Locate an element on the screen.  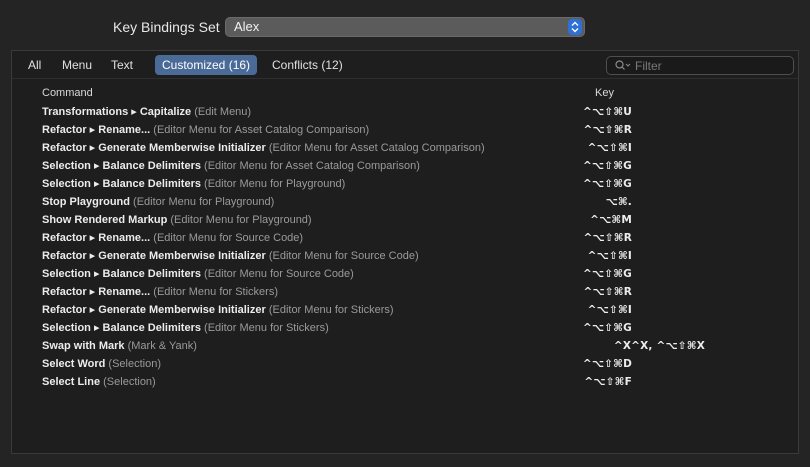
tab-all: All is located at coordinates (34, 65).